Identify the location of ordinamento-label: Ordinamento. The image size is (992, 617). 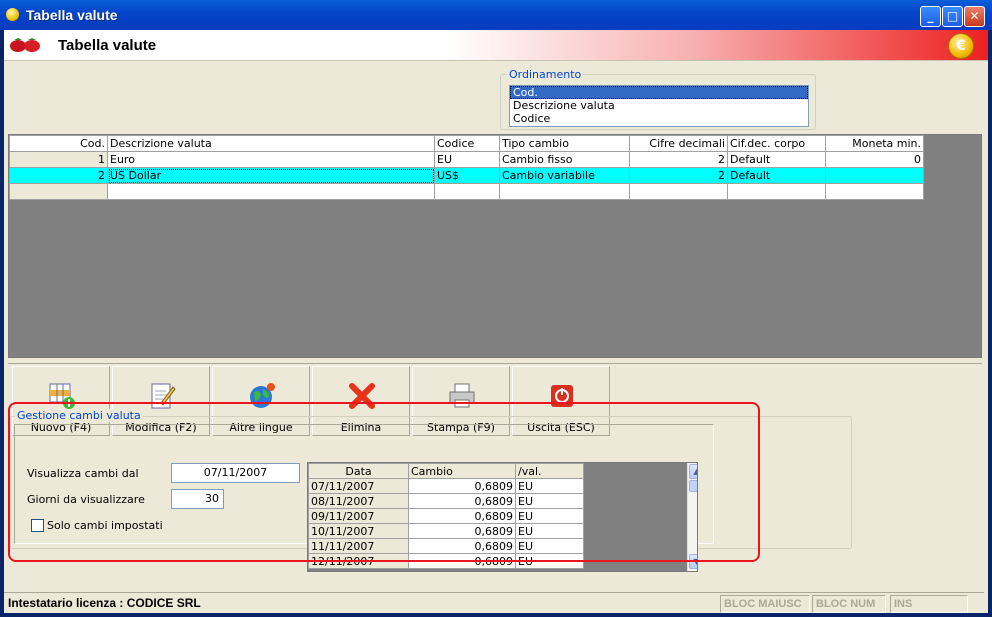
(545, 74).